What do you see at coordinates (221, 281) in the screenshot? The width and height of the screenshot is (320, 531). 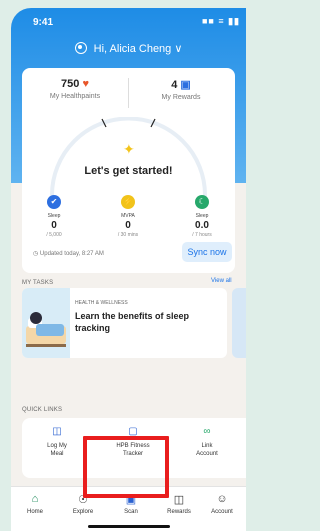 I see `view-all-link: View all` at bounding box center [221, 281].